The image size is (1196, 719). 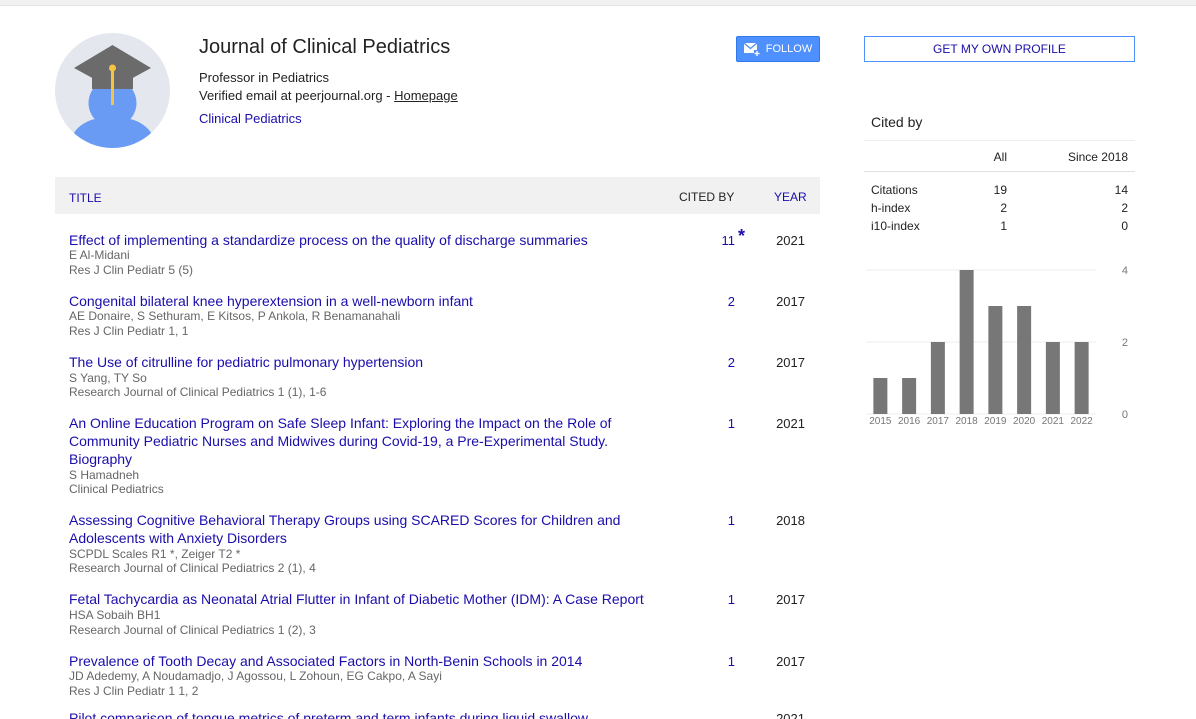 What do you see at coordinates (909, 421) in the screenshot?
I see `chart-x-tick-label: 2016` at bounding box center [909, 421].